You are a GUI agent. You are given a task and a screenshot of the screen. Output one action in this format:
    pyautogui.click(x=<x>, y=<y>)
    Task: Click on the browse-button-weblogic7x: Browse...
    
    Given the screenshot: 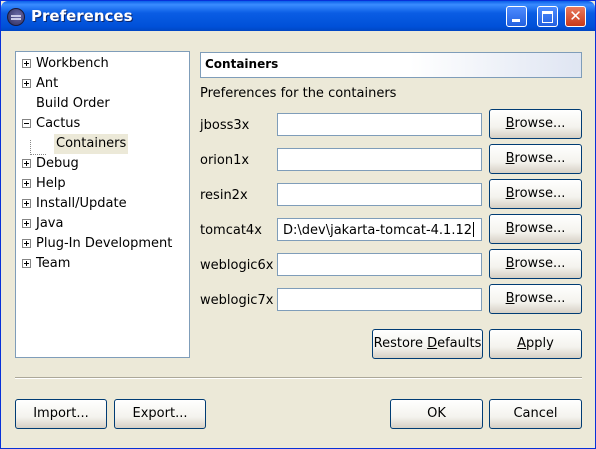 What is the action you would take?
    pyautogui.click(x=535, y=299)
    